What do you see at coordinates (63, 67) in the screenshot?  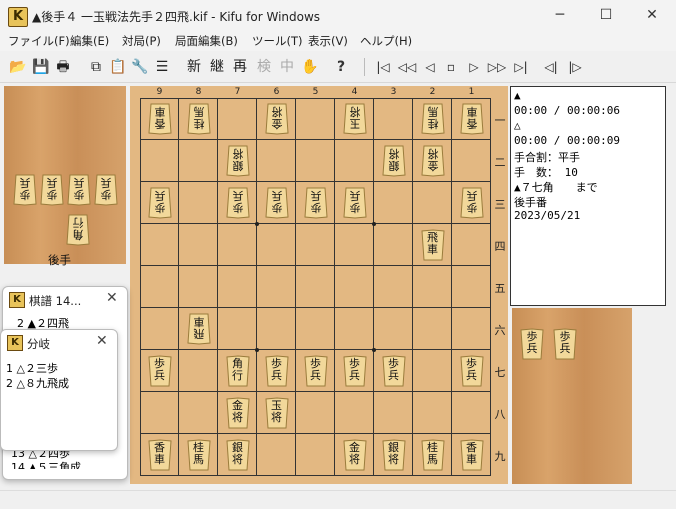 I see `print-icon: 🖶` at bounding box center [63, 67].